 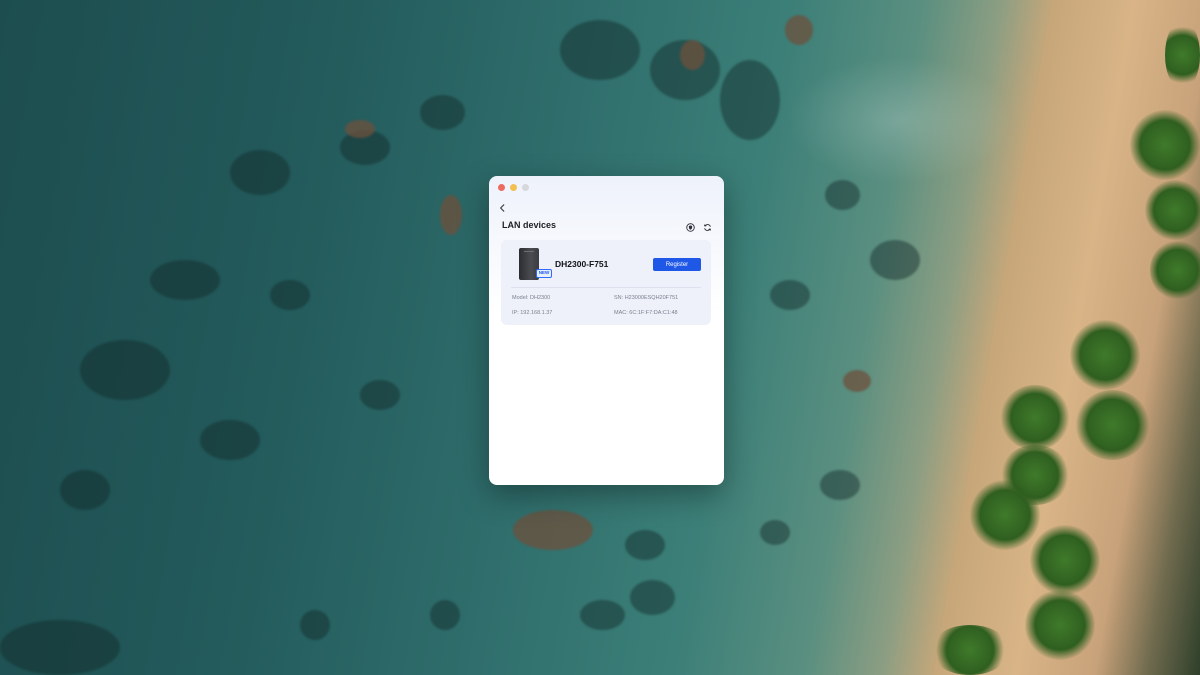 What do you see at coordinates (646, 298) in the screenshot?
I see `device-serial: SN: H23000ESQH20F751` at bounding box center [646, 298].